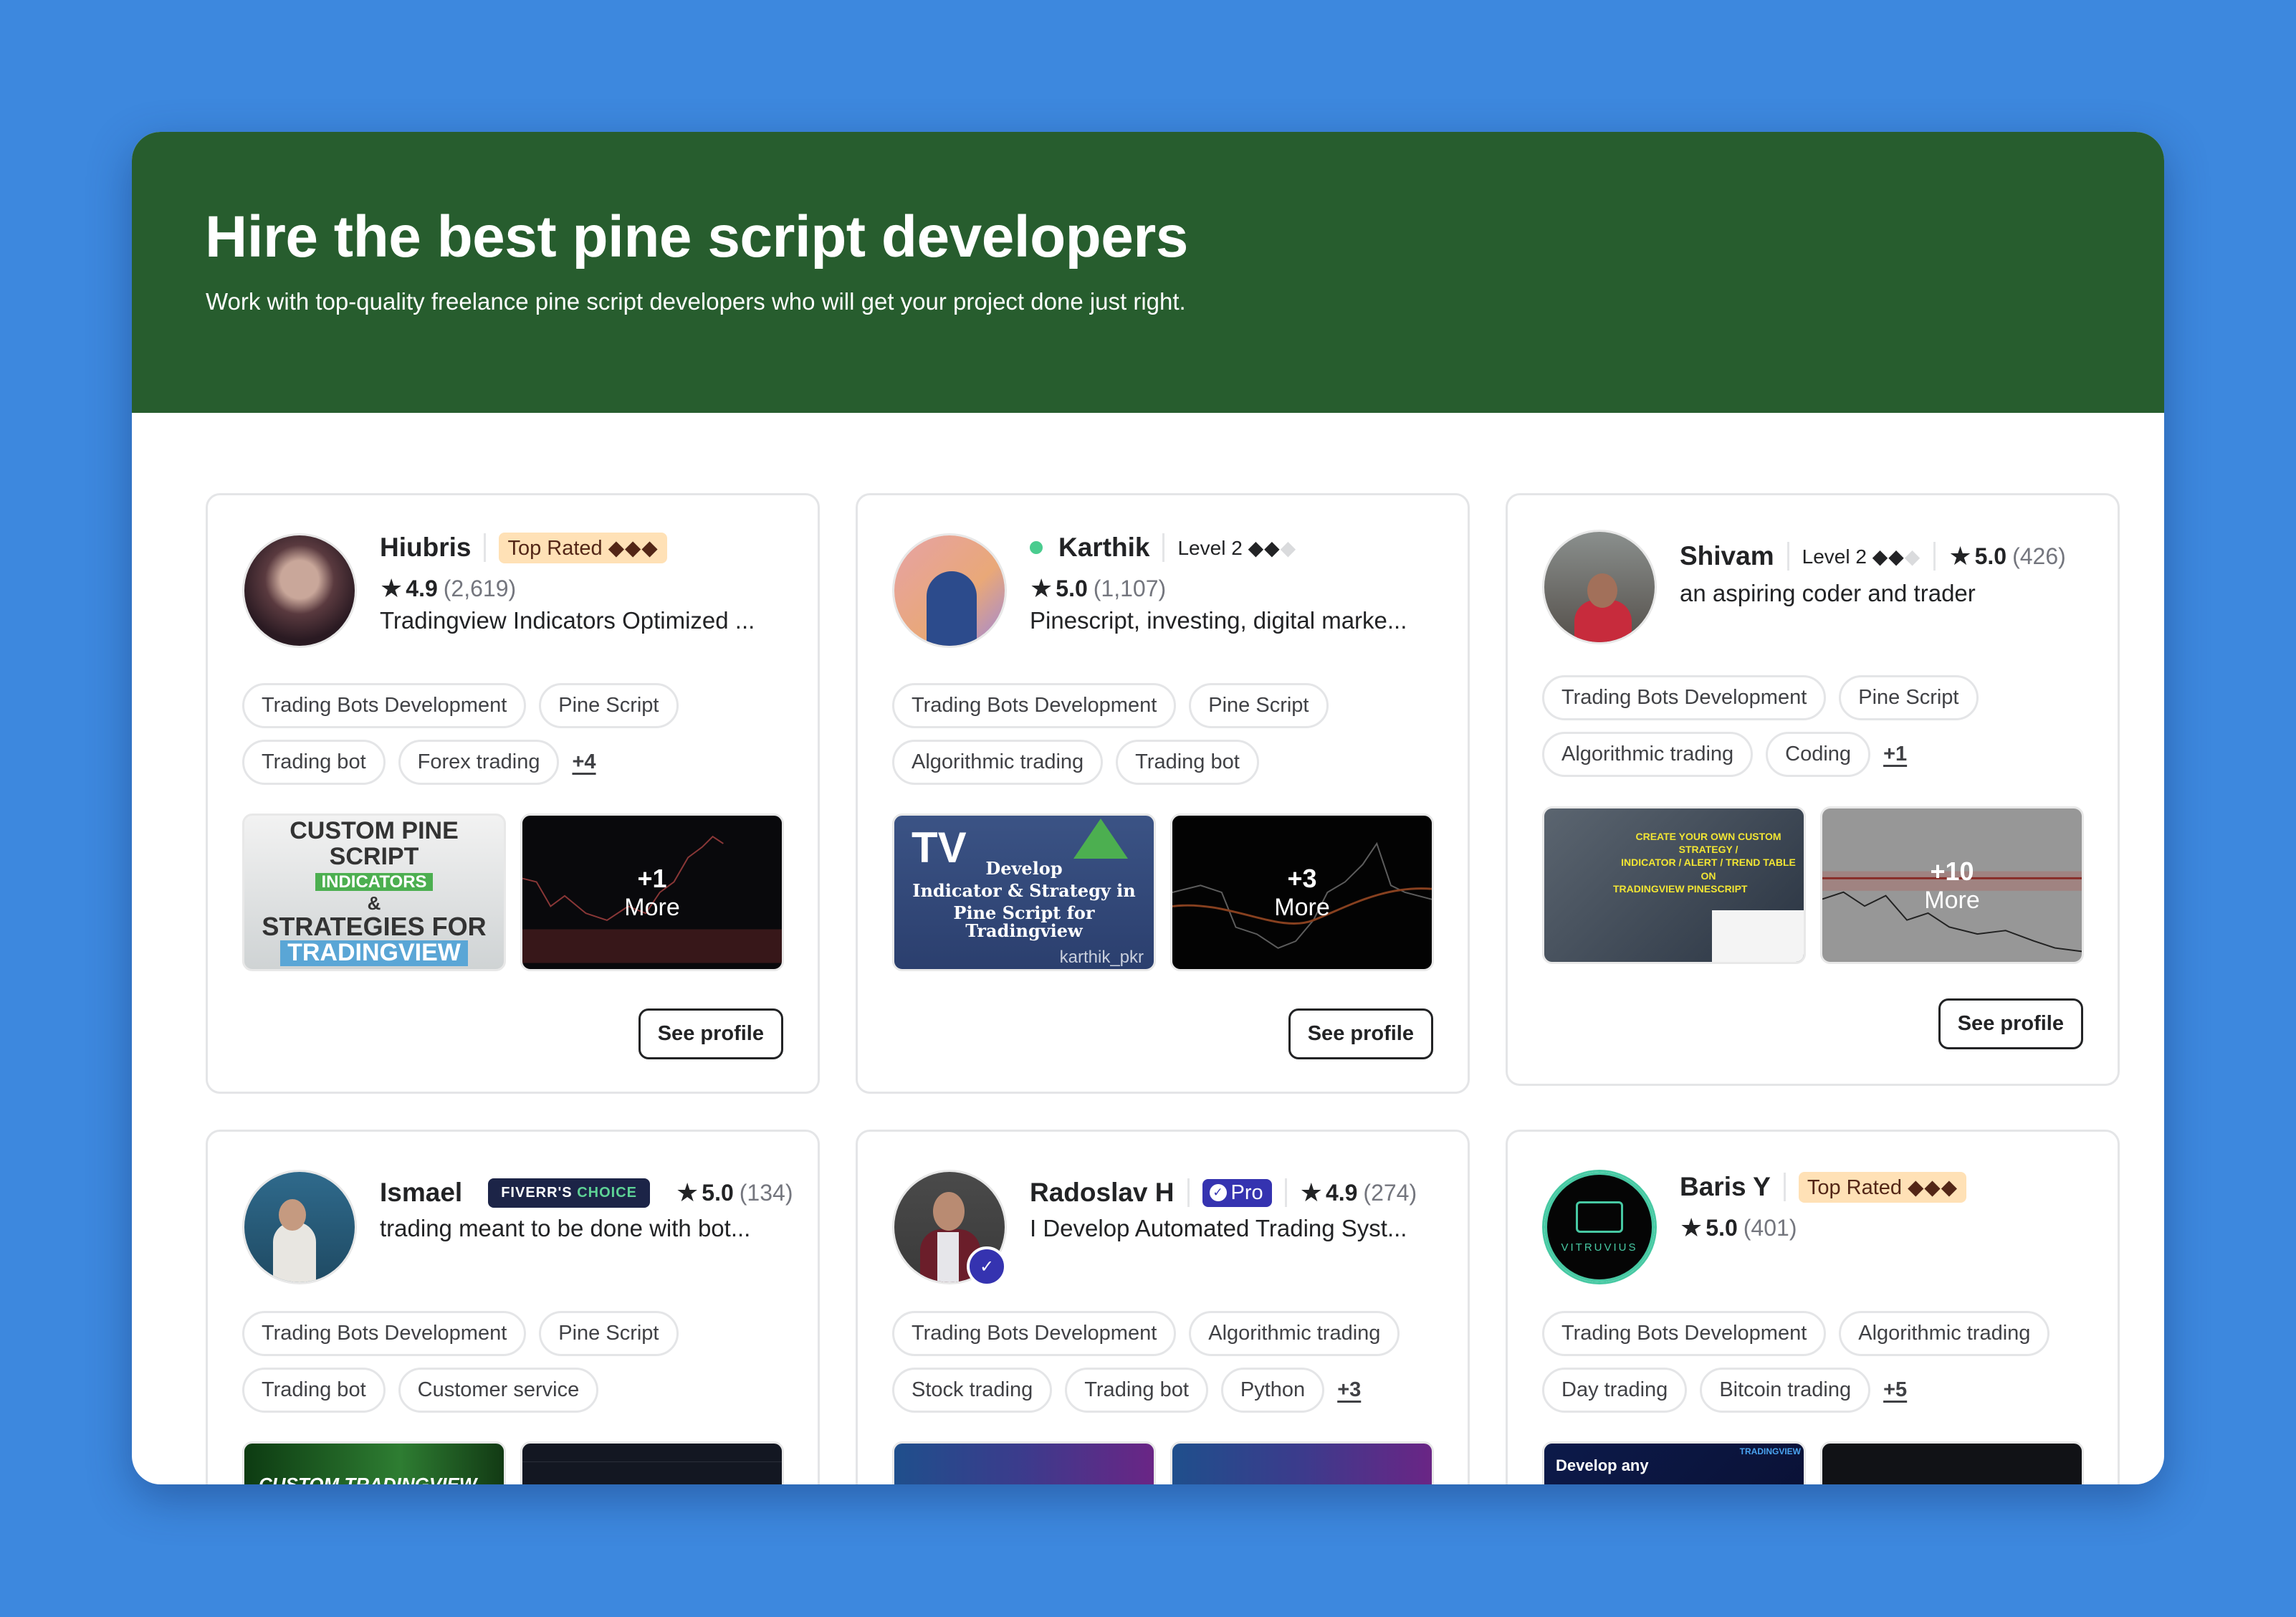 Image resolution: width=2296 pixels, height=1617 pixels. I want to click on bull-laptop-logo-icon, so click(1599, 1217).